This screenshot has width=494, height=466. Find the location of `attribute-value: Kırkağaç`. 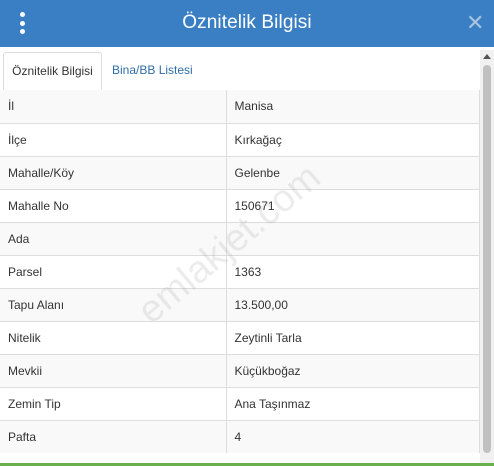

attribute-value: Kırkağaç is located at coordinates (353, 139).